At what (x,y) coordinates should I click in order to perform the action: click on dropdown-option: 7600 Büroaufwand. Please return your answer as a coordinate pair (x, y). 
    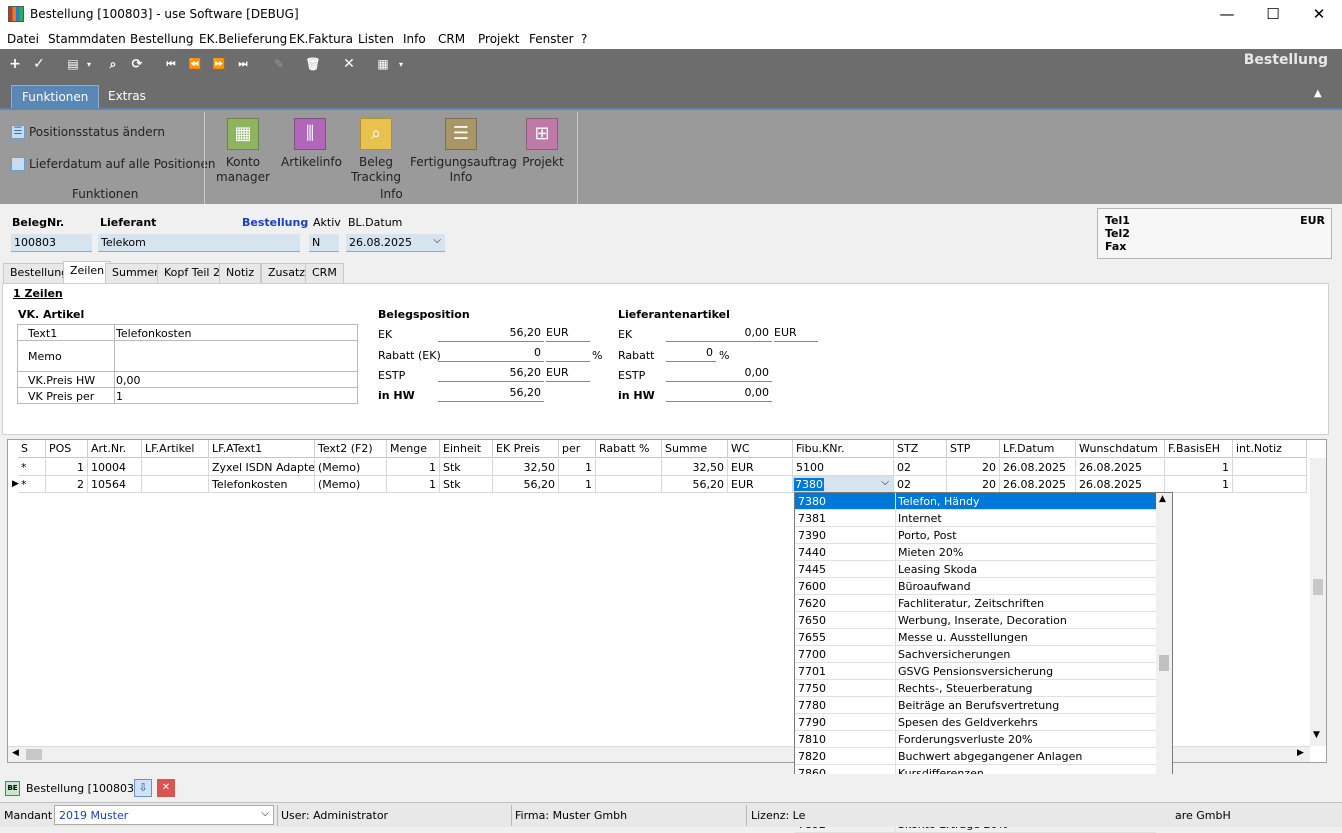
    Looking at the image, I should click on (975, 586).